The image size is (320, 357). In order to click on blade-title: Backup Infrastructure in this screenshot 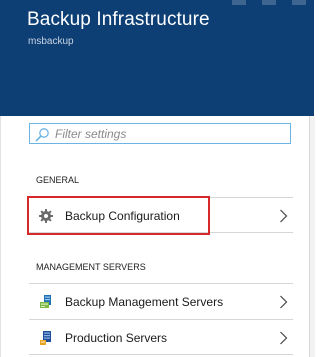, I will do `click(118, 19)`.